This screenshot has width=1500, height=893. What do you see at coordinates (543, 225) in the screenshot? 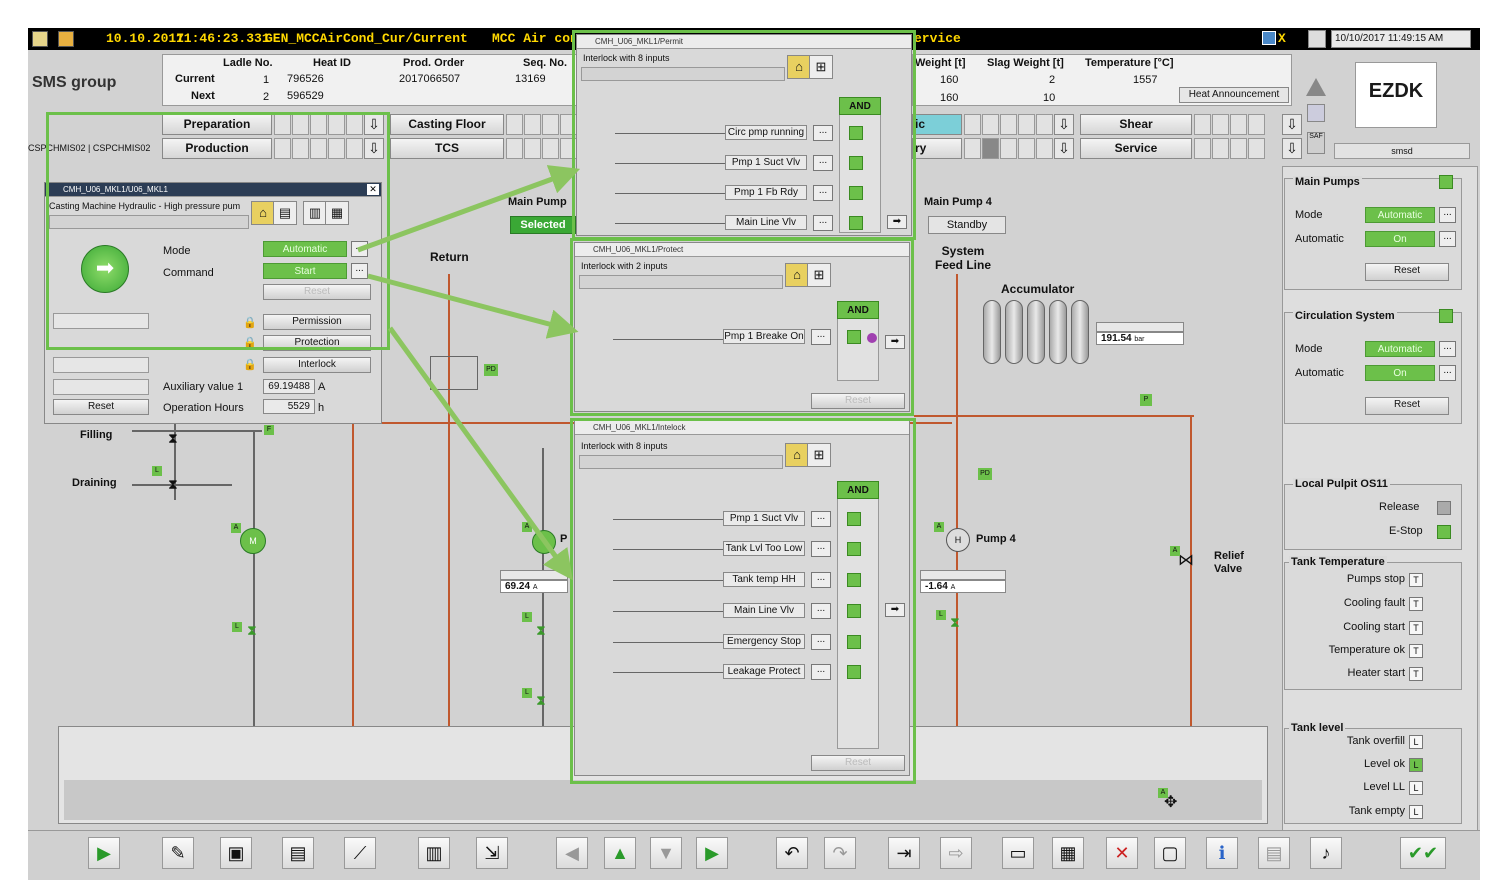
I see `selected-button: Selected` at bounding box center [543, 225].